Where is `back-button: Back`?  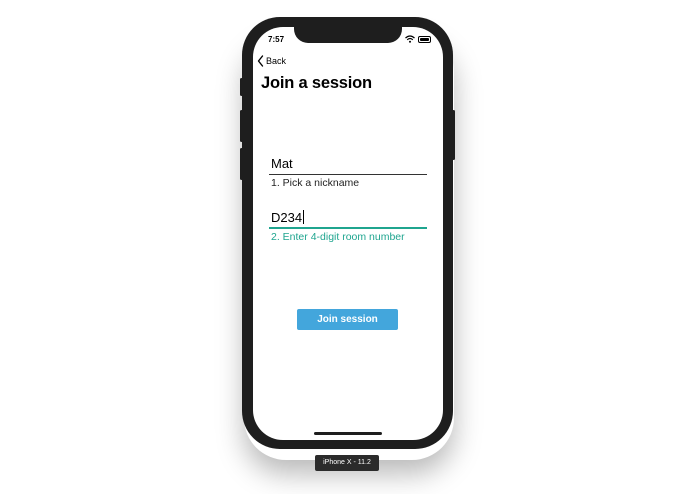 back-button: Back is located at coordinates (271, 61).